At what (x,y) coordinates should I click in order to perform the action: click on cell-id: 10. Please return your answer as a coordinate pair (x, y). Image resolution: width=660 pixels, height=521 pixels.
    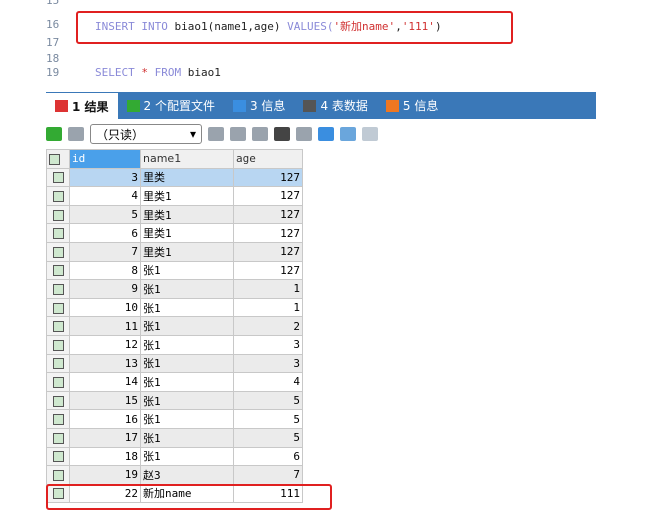
    Looking at the image, I should click on (105, 307).